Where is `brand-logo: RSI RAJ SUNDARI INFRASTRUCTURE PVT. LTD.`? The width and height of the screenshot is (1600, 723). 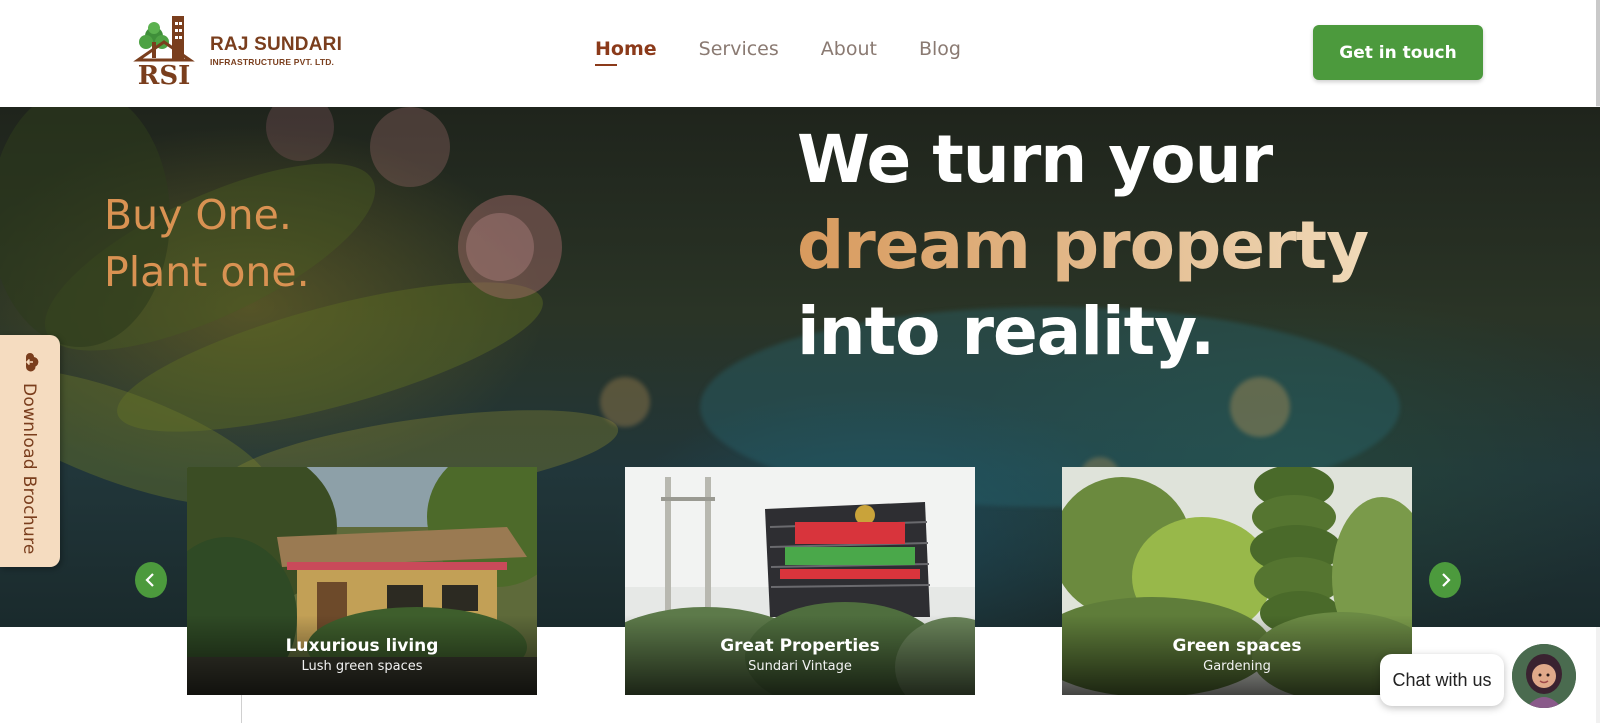
brand-logo: RSI RAJ SUNDARI INFRASTRUCTURE PVT. LTD. is located at coordinates (242, 51).